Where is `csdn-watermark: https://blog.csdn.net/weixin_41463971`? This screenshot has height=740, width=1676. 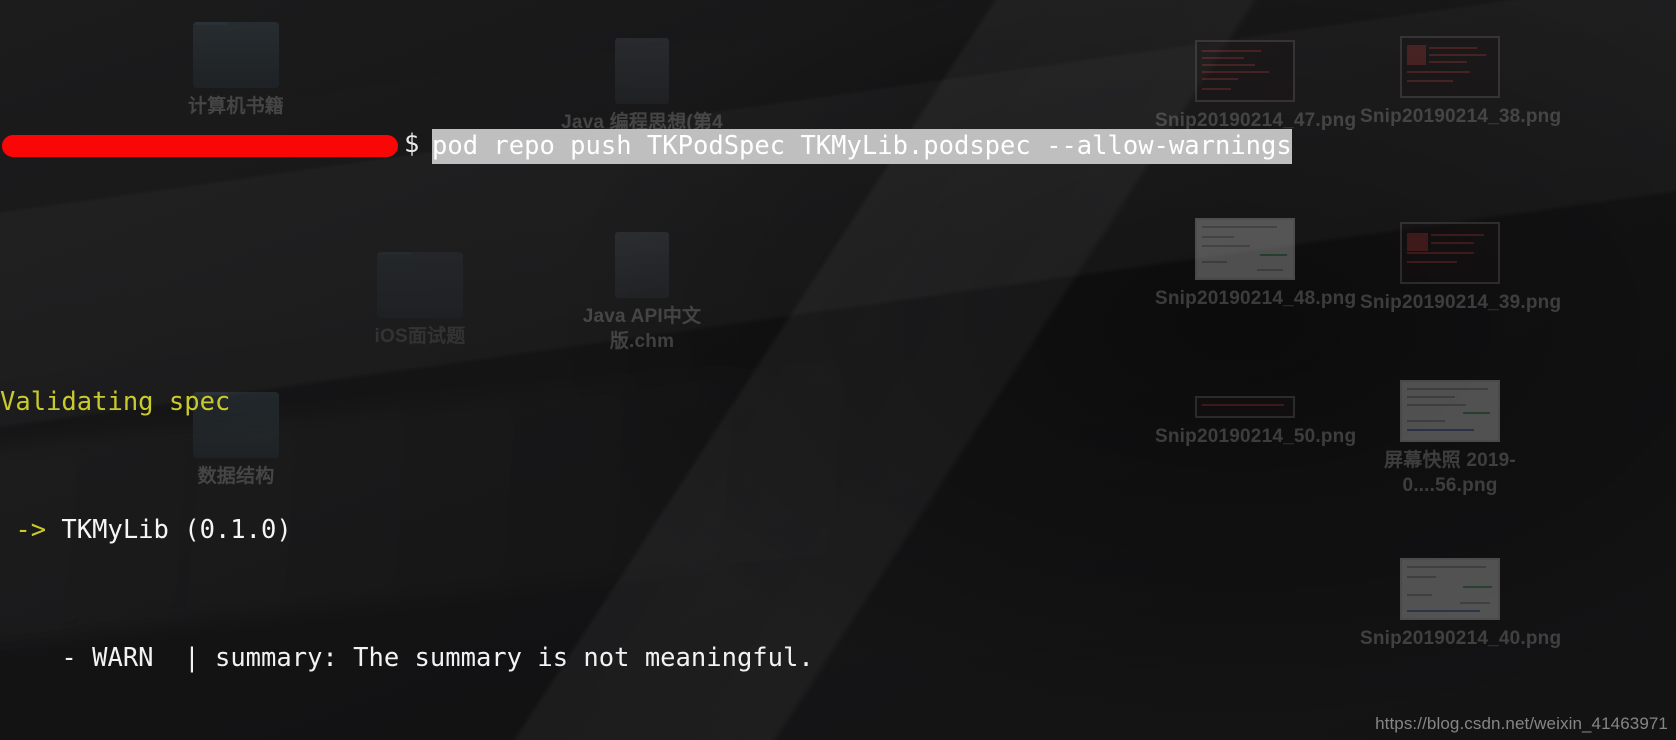 csdn-watermark: https://blog.csdn.net/weixin_41463971 is located at coordinates (1521, 723).